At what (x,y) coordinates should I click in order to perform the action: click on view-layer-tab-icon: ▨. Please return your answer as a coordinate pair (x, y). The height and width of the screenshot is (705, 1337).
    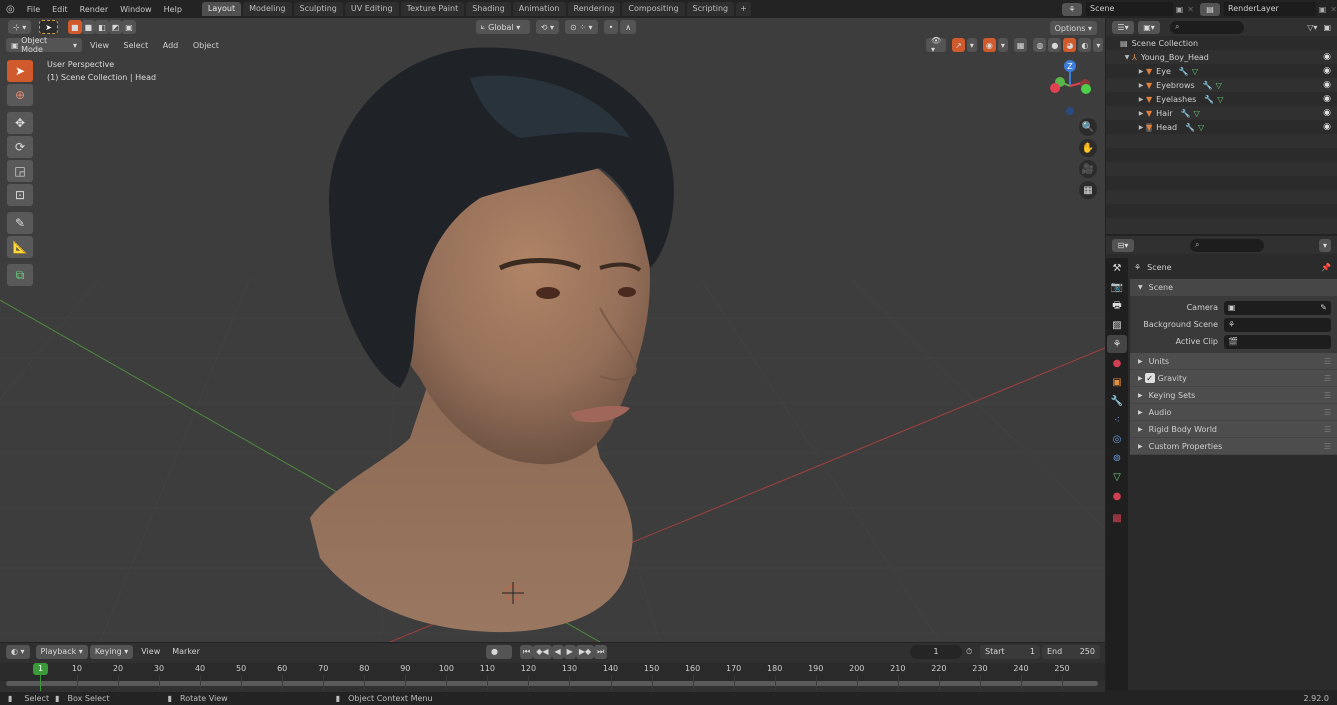
    Looking at the image, I should click on (1117, 325).